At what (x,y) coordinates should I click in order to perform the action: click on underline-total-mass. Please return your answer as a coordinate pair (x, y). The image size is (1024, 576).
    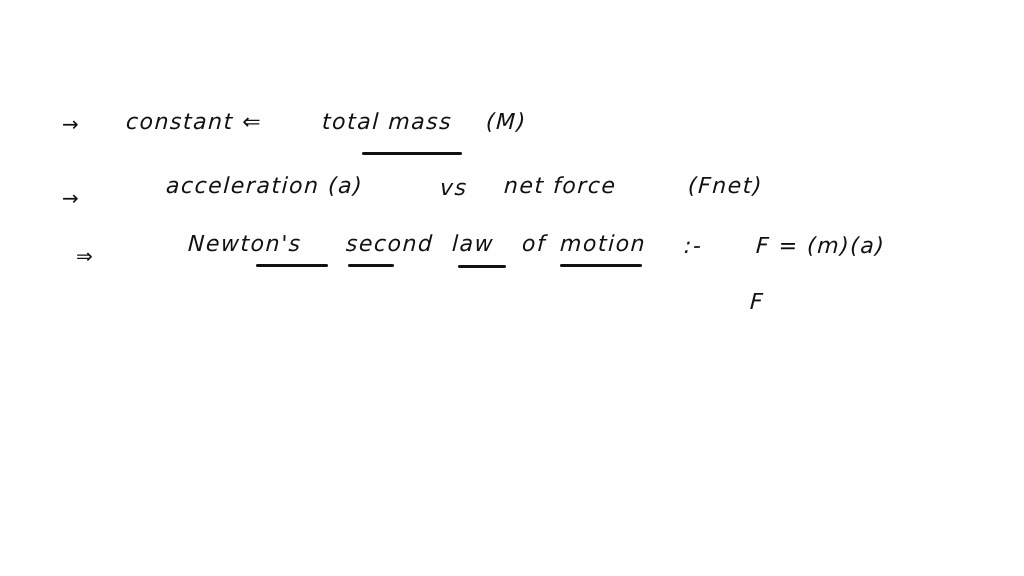
    Looking at the image, I should click on (412, 153).